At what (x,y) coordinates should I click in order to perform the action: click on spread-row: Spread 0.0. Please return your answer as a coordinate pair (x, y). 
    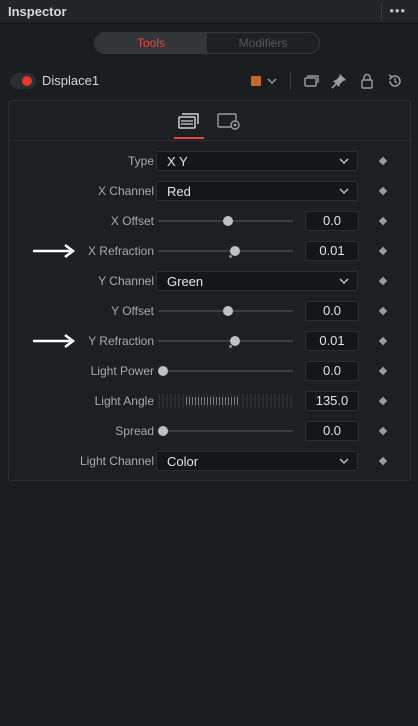
    Looking at the image, I should click on (209, 431).